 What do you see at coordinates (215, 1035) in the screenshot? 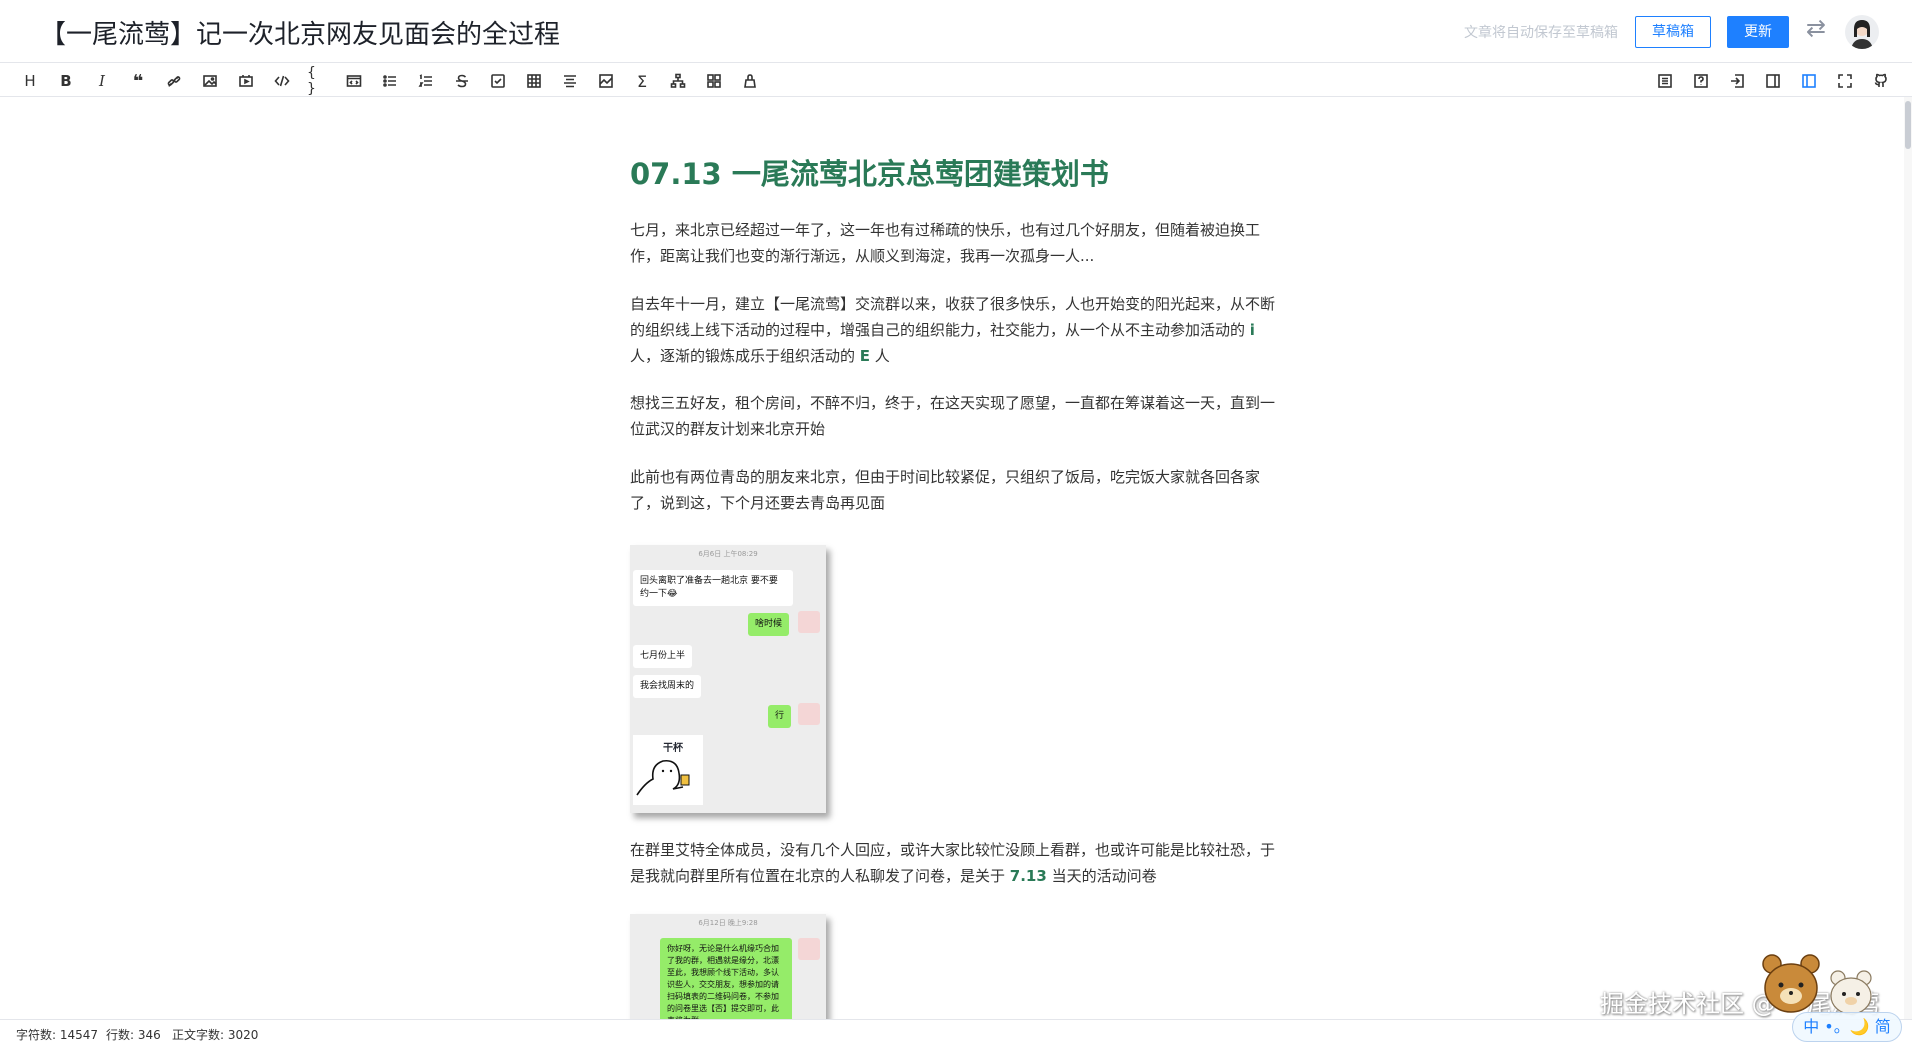
I see `text-count: 正文字数: 3020` at bounding box center [215, 1035].